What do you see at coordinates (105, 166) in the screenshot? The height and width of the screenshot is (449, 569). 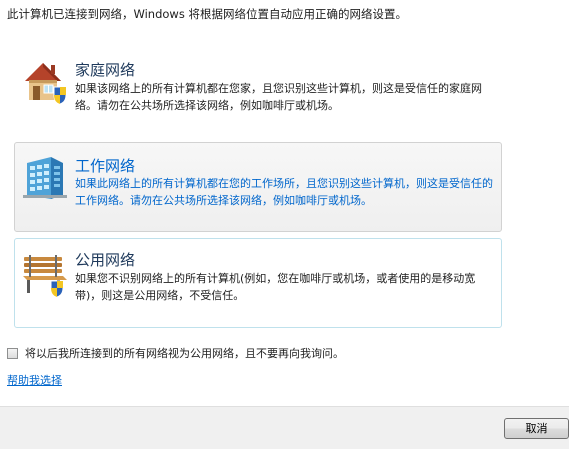 I see `work-network-title: 工作网络` at bounding box center [105, 166].